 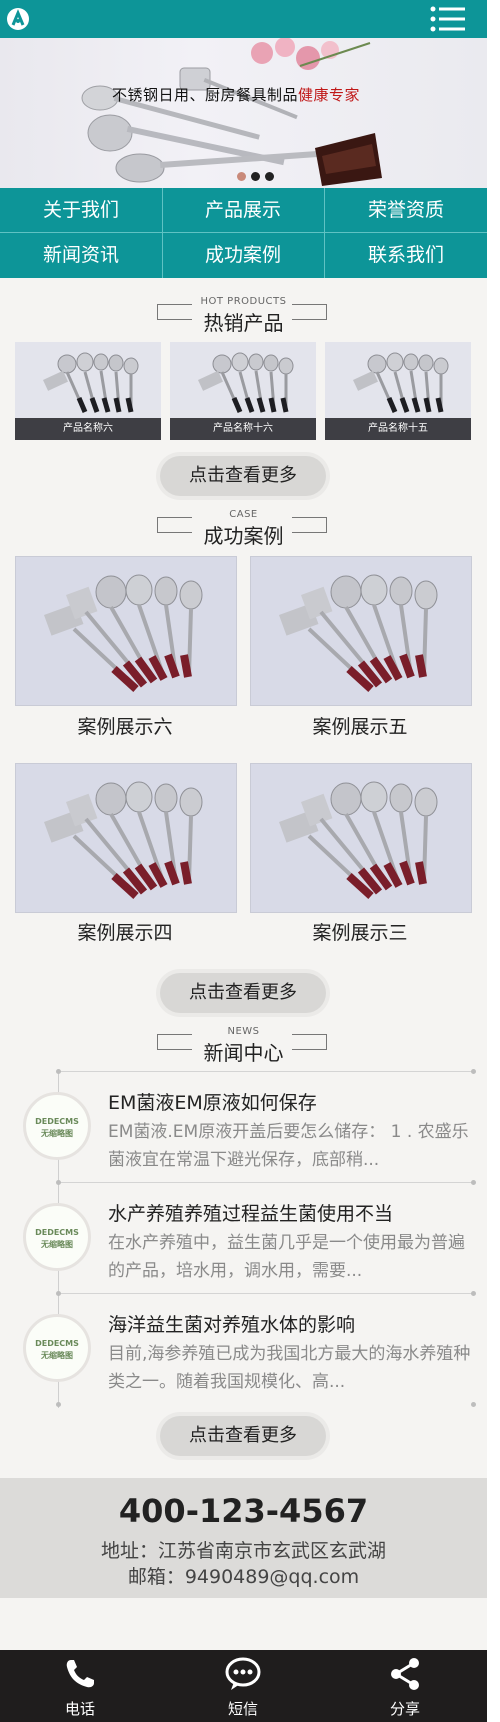 What do you see at coordinates (293, 1212) in the screenshot?
I see `news-title-link: 水产养殖养殖过程益生菌使用不当` at bounding box center [293, 1212].